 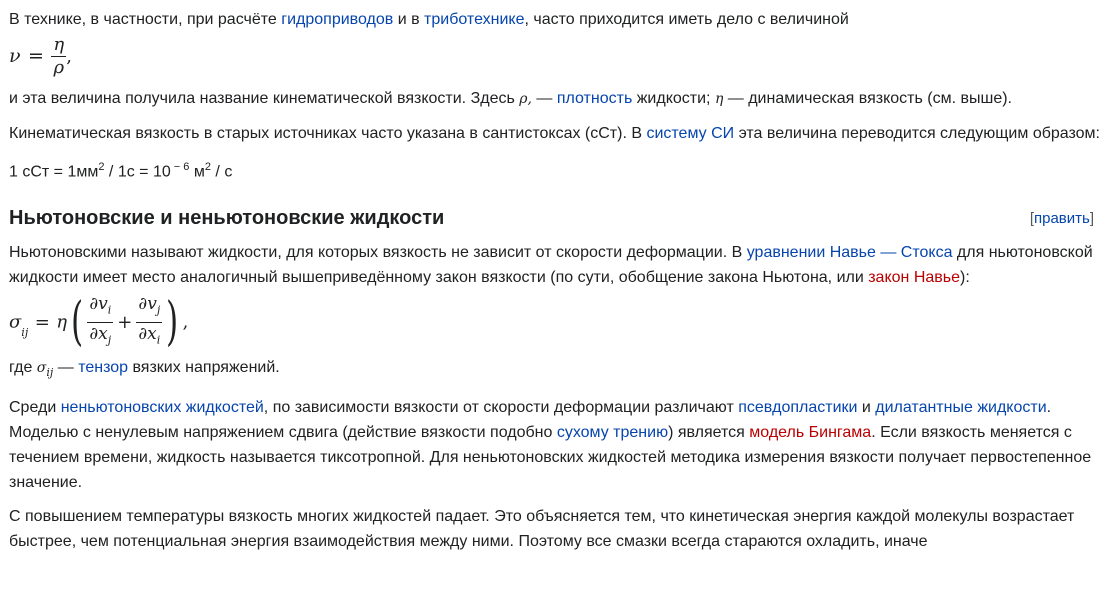 I want to click on link-navier-law: закон Навье, so click(x=914, y=277).